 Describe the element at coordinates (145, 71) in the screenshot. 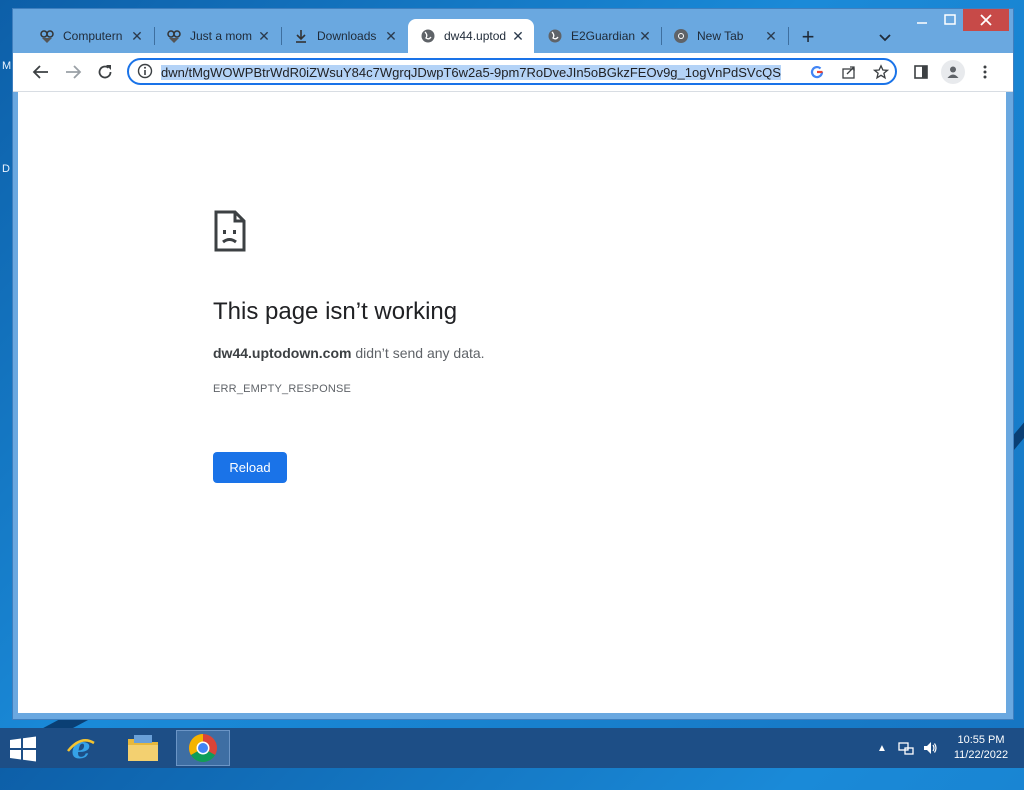

I see `info-icon` at that location.